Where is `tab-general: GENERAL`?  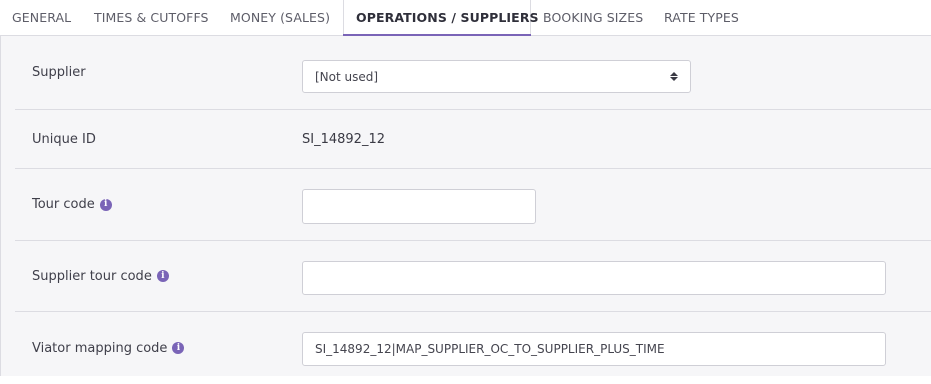
tab-general: GENERAL is located at coordinates (41, 17).